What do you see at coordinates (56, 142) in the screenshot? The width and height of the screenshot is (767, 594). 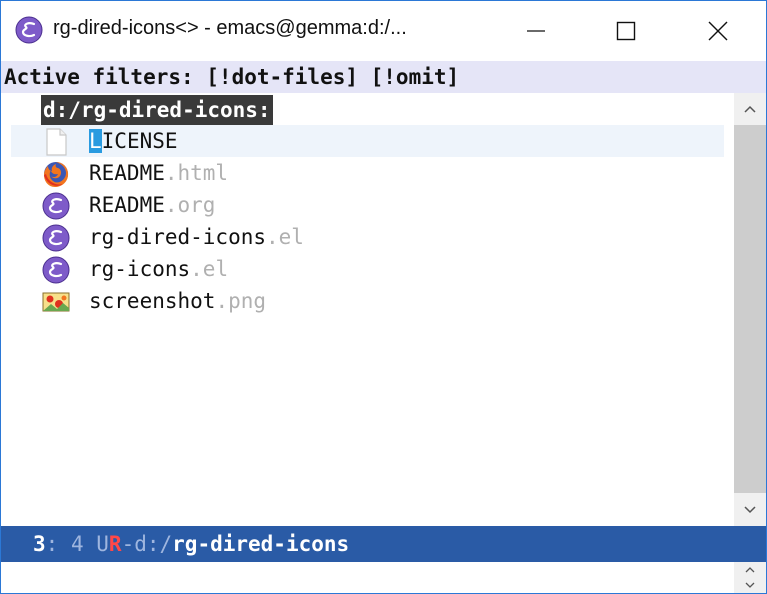 I see `text-file-icon` at bounding box center [56, 142].